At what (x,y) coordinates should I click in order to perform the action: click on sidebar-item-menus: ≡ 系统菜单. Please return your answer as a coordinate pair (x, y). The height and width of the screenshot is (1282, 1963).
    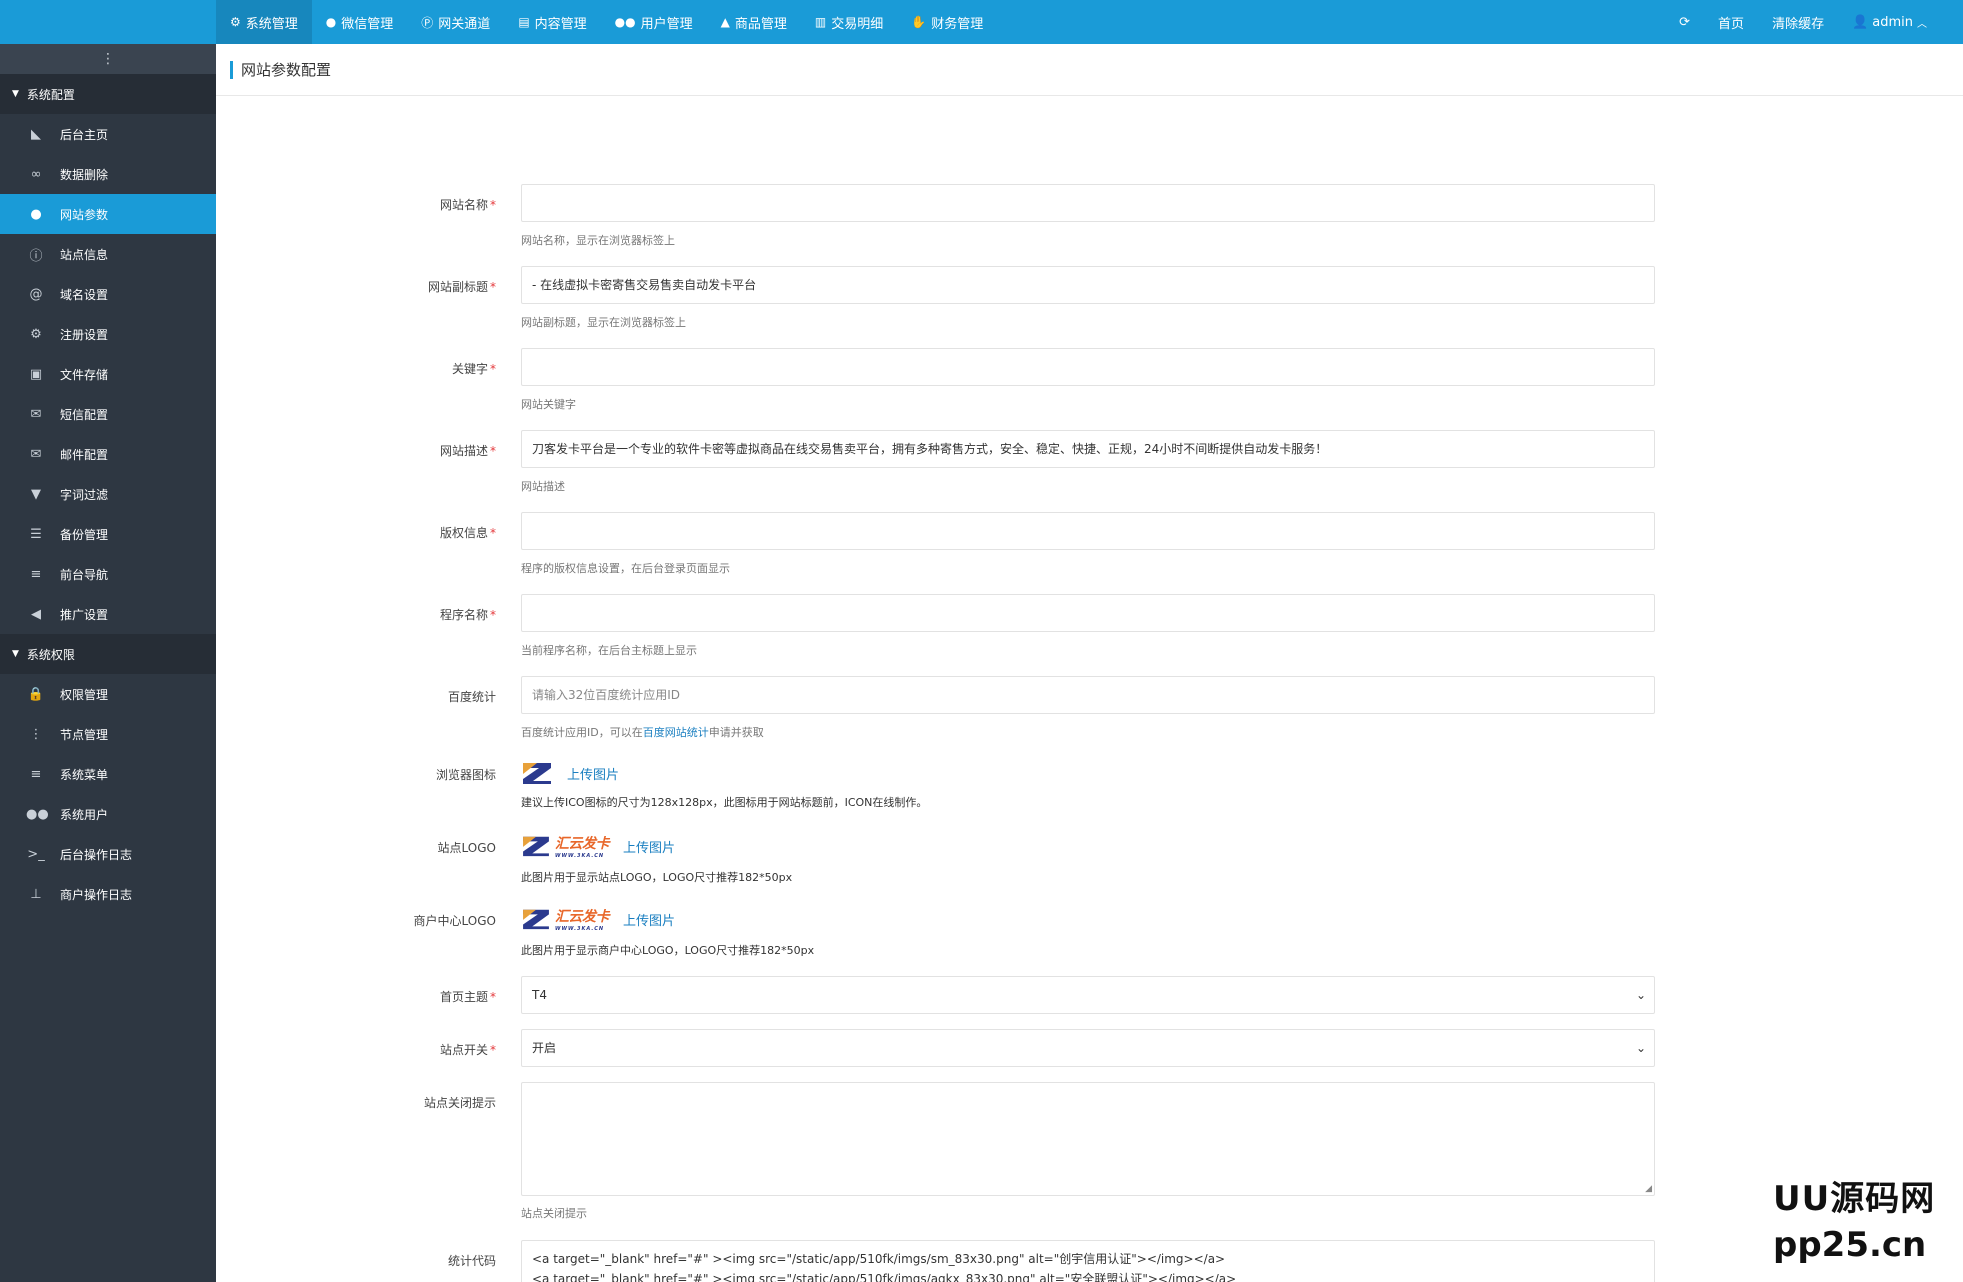
    Looking at the image, I should click on (108, 774).